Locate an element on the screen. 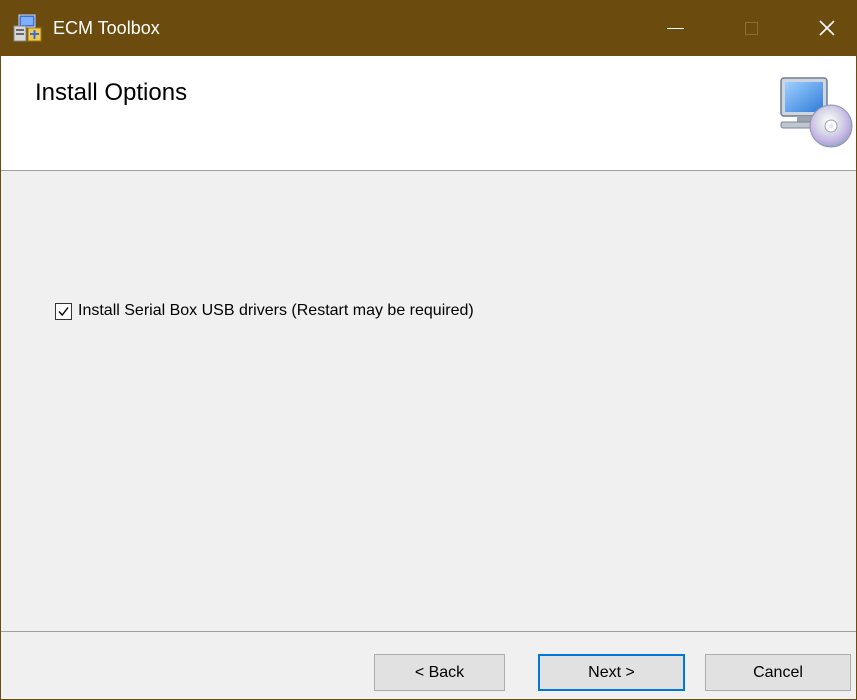 This screenshot has height=700, width=857. cancel-button: Cancel is located at coordinates (778, 672).